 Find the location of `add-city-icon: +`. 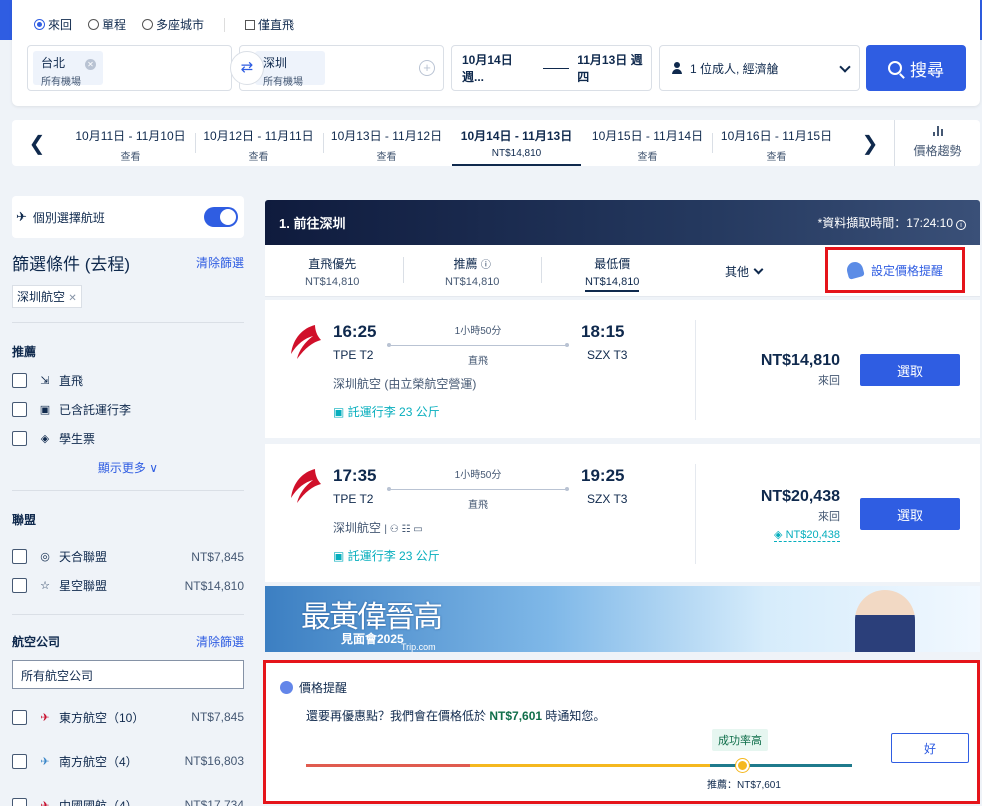

add-city-icon: + is located at coordinates (427, 68).